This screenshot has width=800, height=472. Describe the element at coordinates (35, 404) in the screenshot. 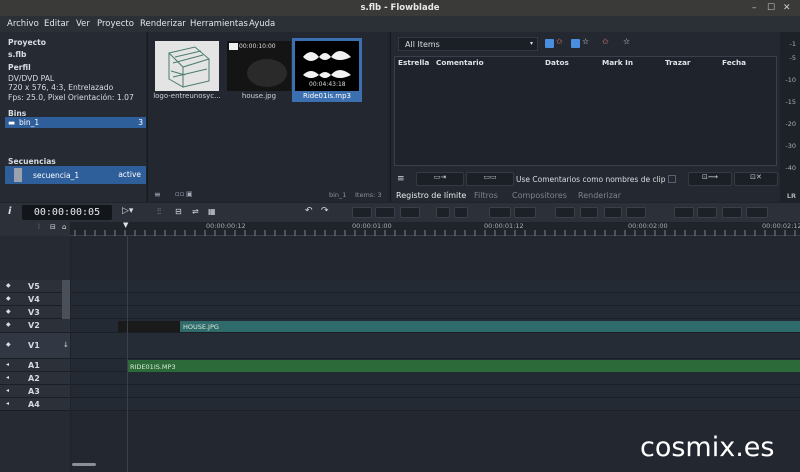

I see `track-header-a4: ◂ A4` at that location.